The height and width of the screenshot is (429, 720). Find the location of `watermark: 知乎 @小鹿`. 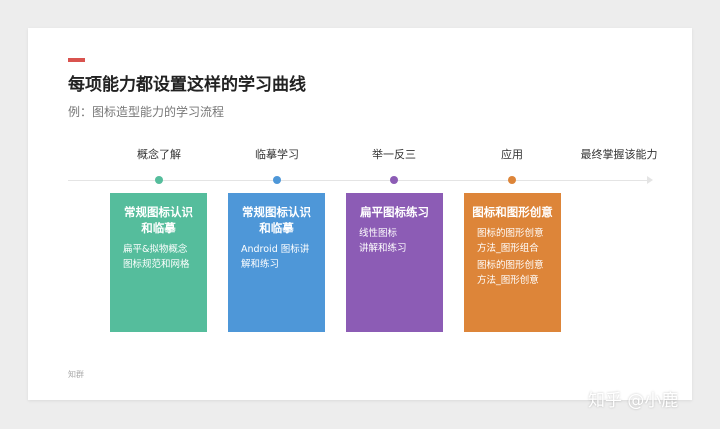

watermark: 知乎 @小鹿 is located at coordinates (633, 401).